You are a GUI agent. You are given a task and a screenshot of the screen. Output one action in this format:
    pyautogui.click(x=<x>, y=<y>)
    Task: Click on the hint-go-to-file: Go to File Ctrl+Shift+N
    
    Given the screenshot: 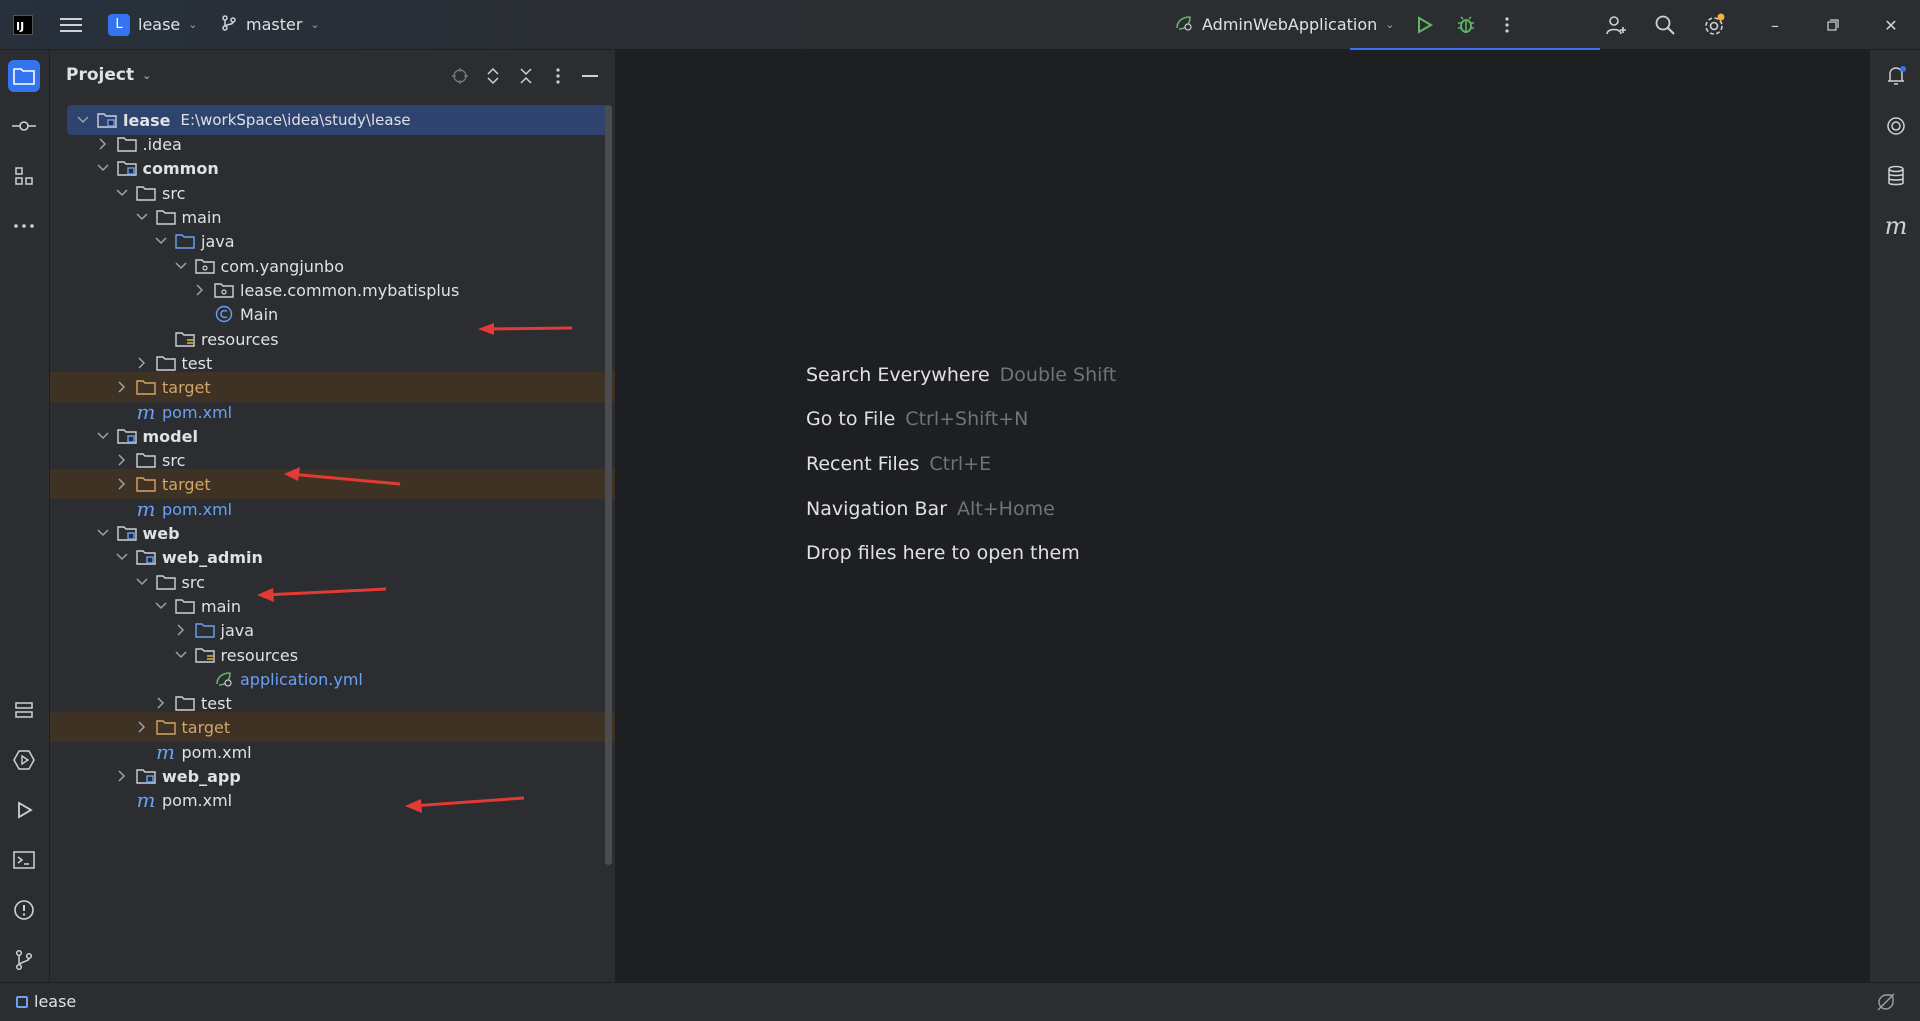 What is the action you would take?
    pyautogui.click(x=917, y=419)
    